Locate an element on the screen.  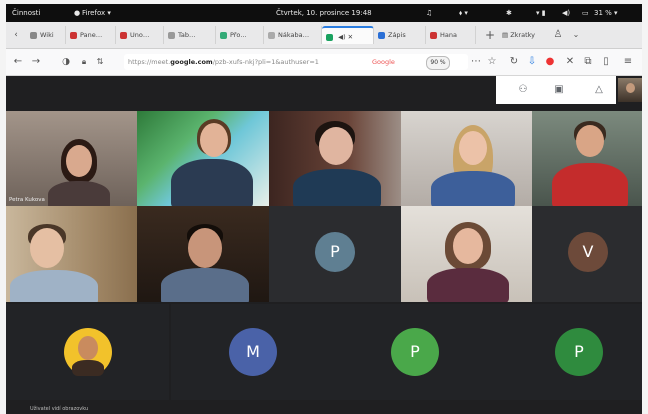
star-icon: ☆ is located at coordinates (492, 62).